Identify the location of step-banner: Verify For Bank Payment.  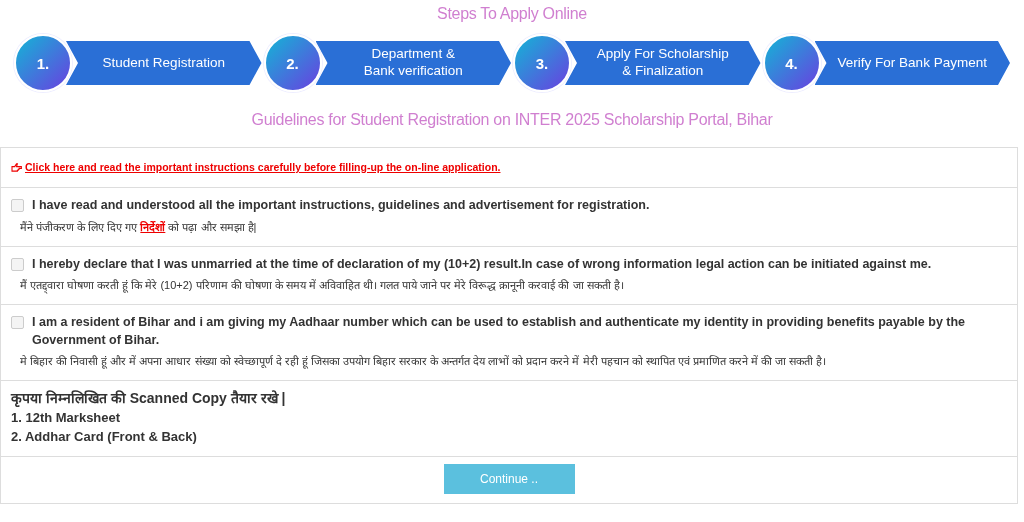
(912, 63).